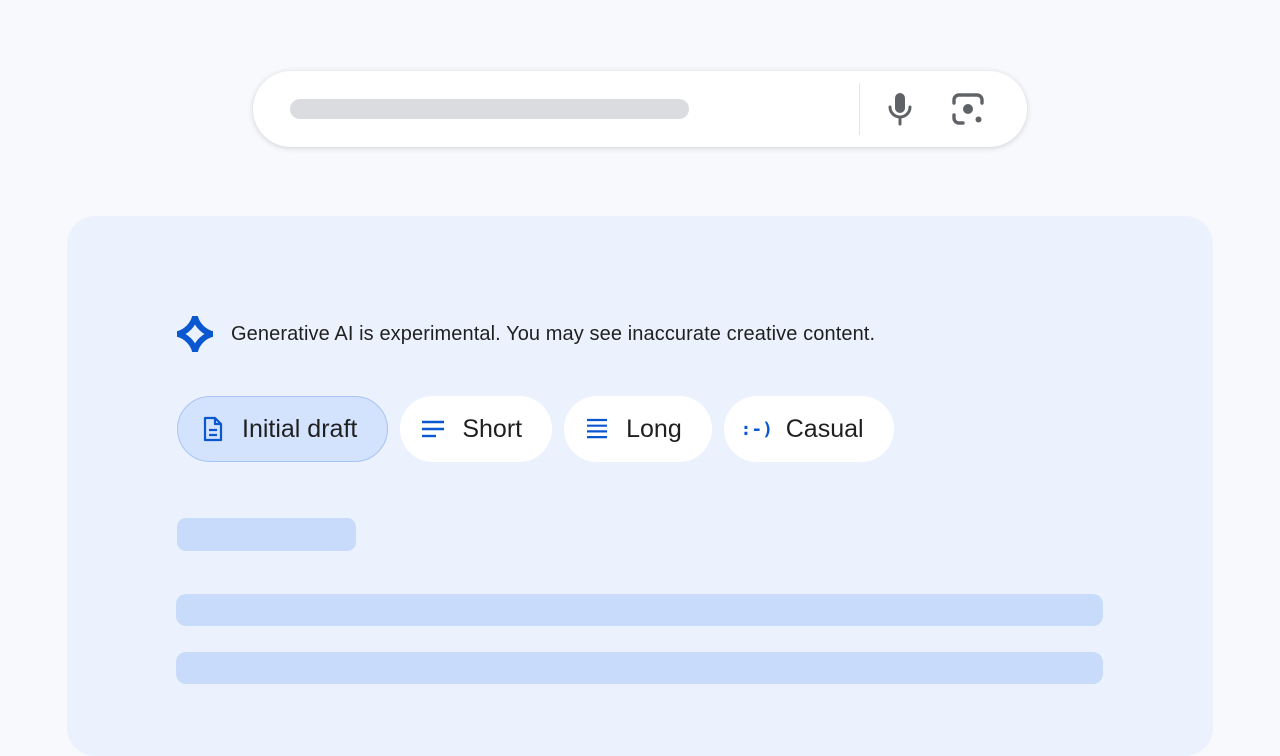 The height and width of the screenshot is (756, 1280). I want to click on casual-emoticon-icon: :-), so click(756, 429).